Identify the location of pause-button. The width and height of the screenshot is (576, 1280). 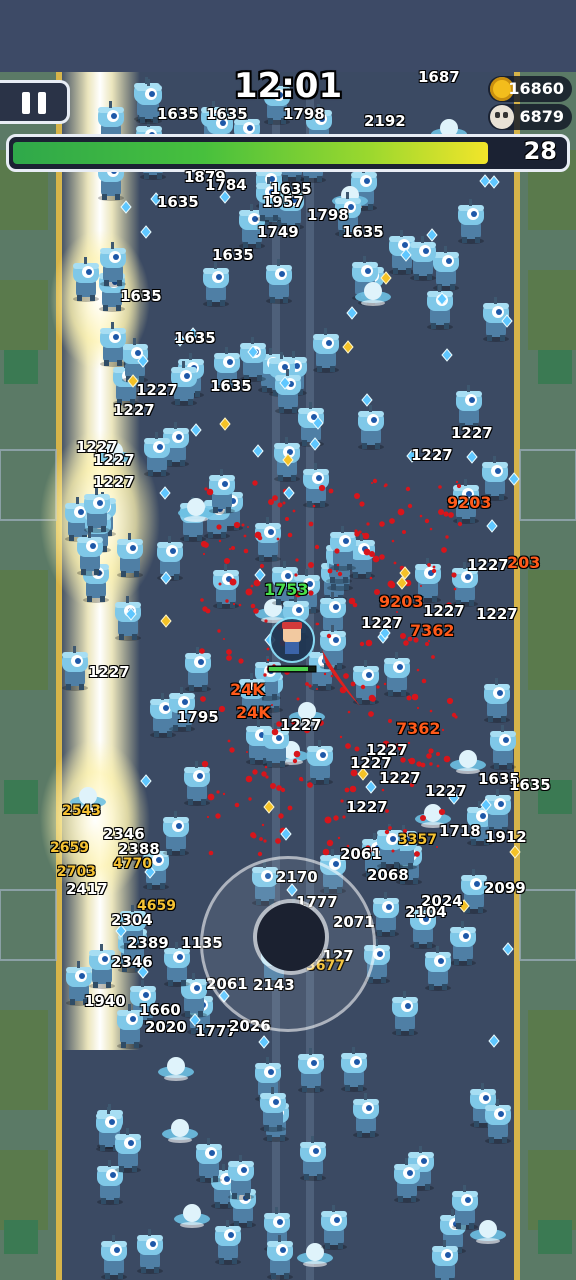
(35, 102).